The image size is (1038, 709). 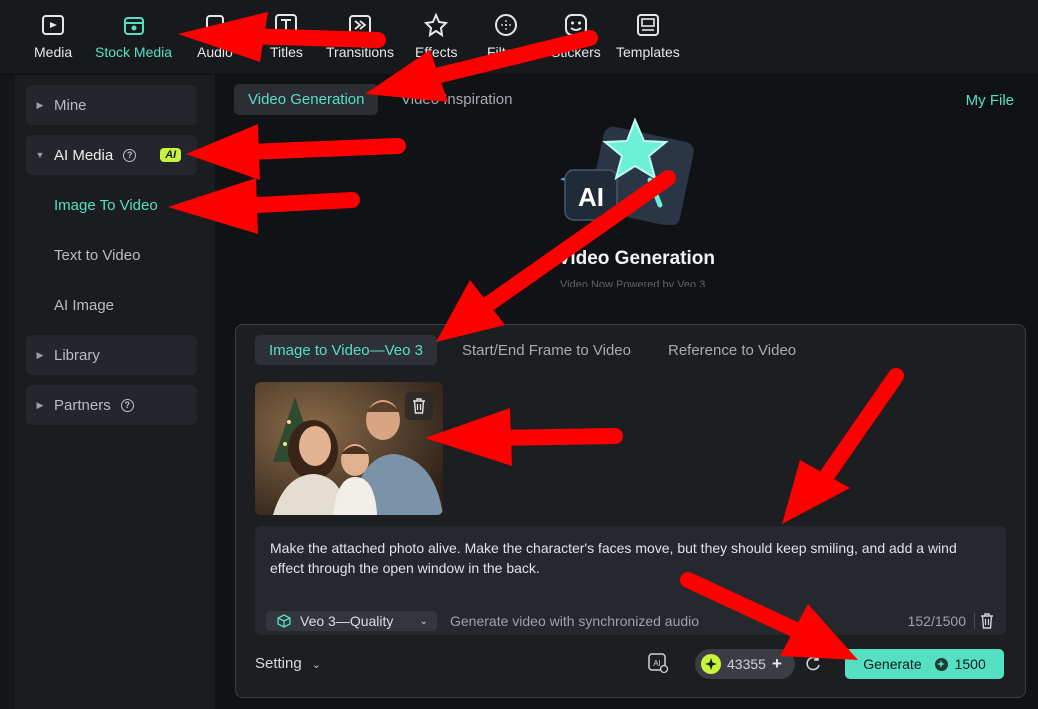 I want to click on sidebar-item-text-to-video: Text to Video, so click(x=97, y=255).